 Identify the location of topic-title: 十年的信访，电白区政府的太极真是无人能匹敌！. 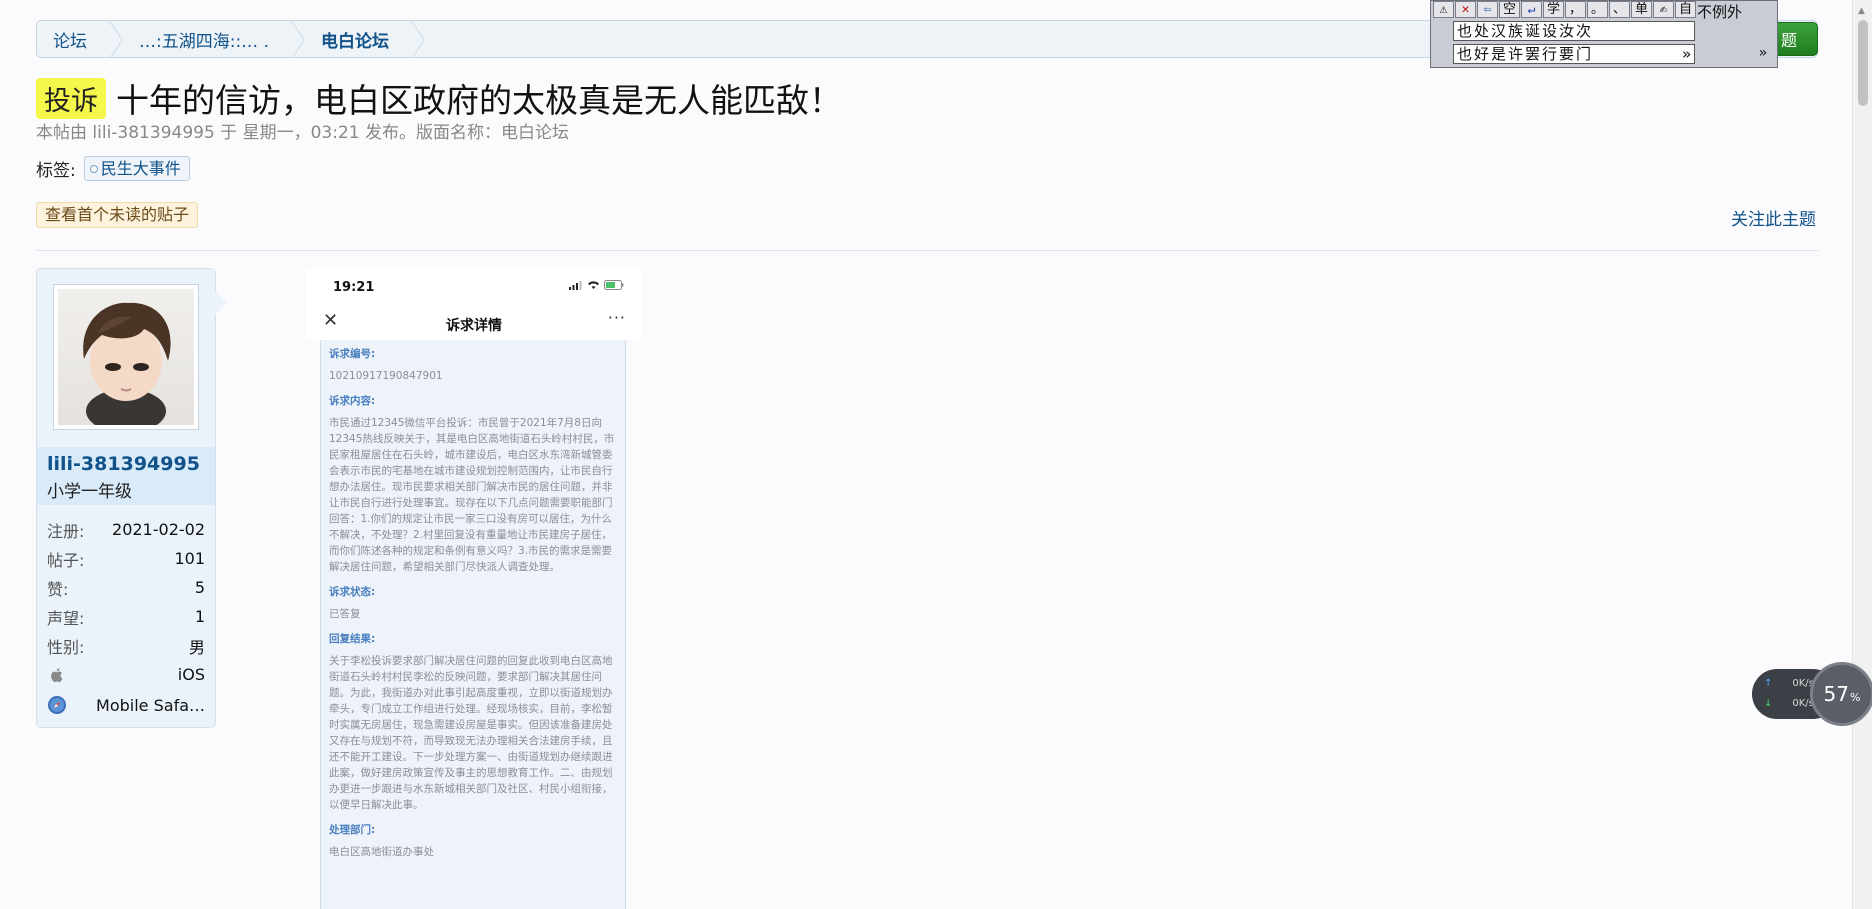
(479, 100).